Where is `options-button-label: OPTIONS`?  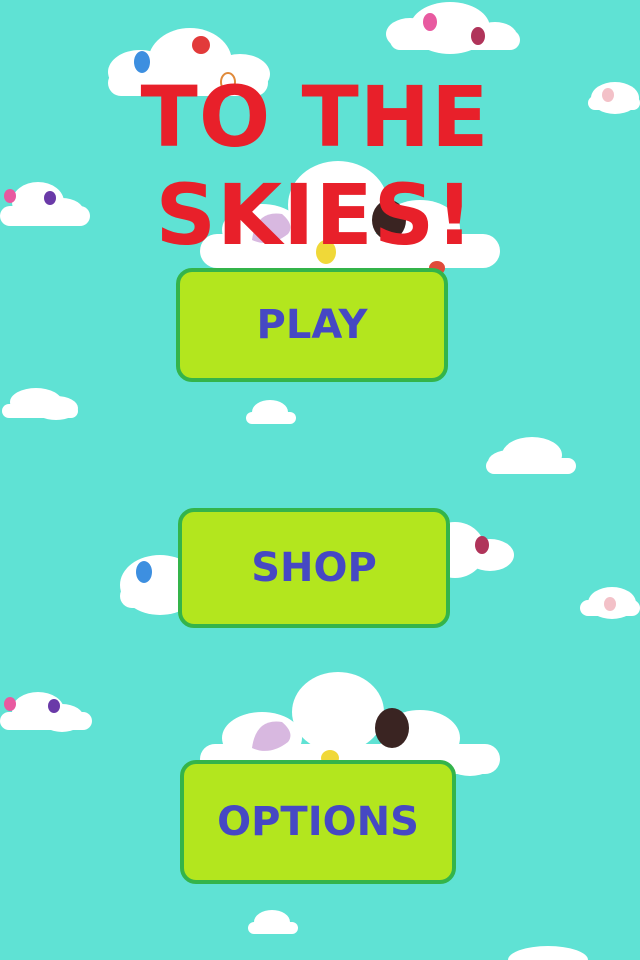
options-button-label: OPTIONS is located at coordinates (318, 822).